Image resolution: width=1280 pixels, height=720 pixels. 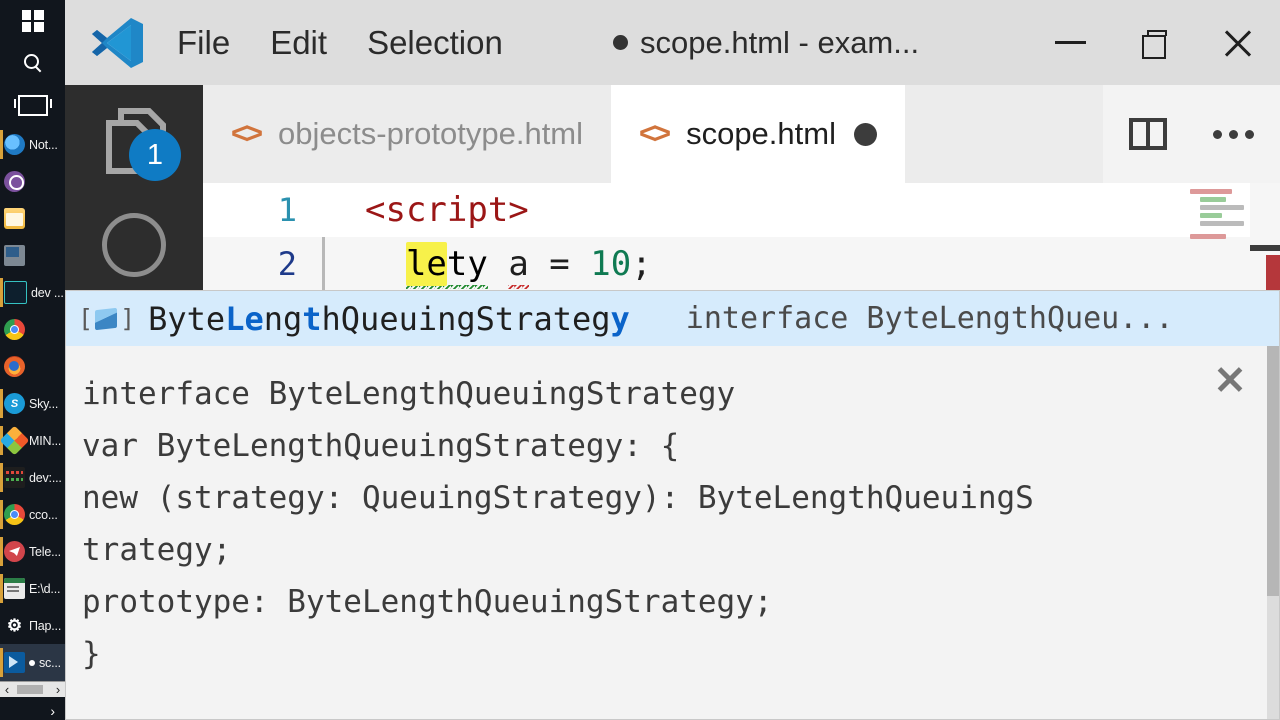 What do you see at coordinates (559, 264) in the screenshot?
I see `equals-operator: =` at bounding box center [559, 264].